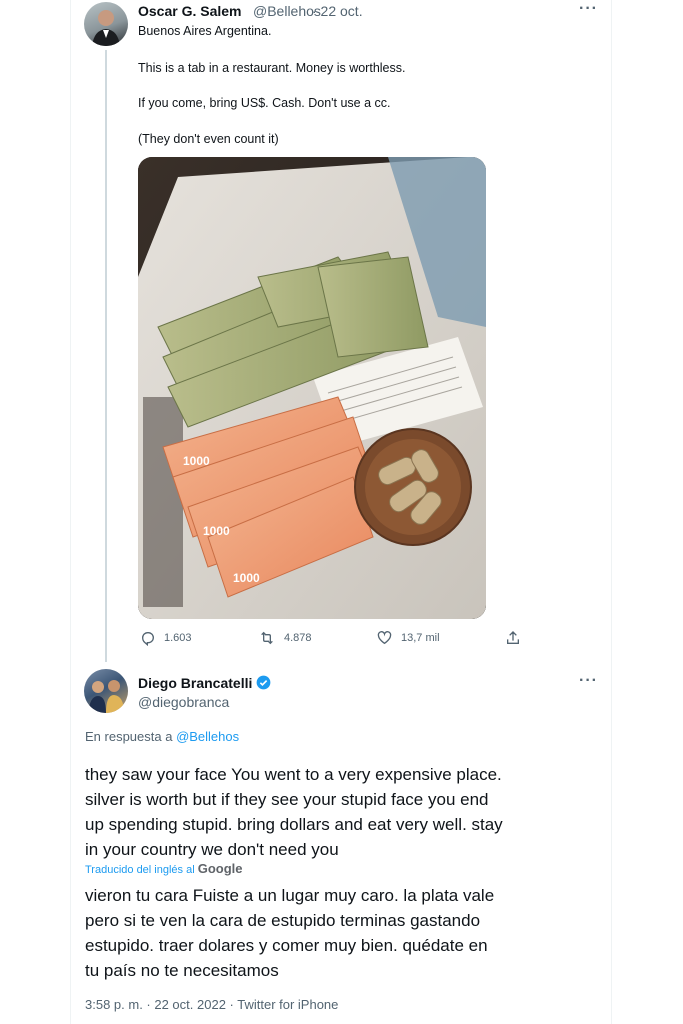  Describe the element at coordinates (588, 9) in the screenshot. I see `tweet1-more-icon: ···` at that location.